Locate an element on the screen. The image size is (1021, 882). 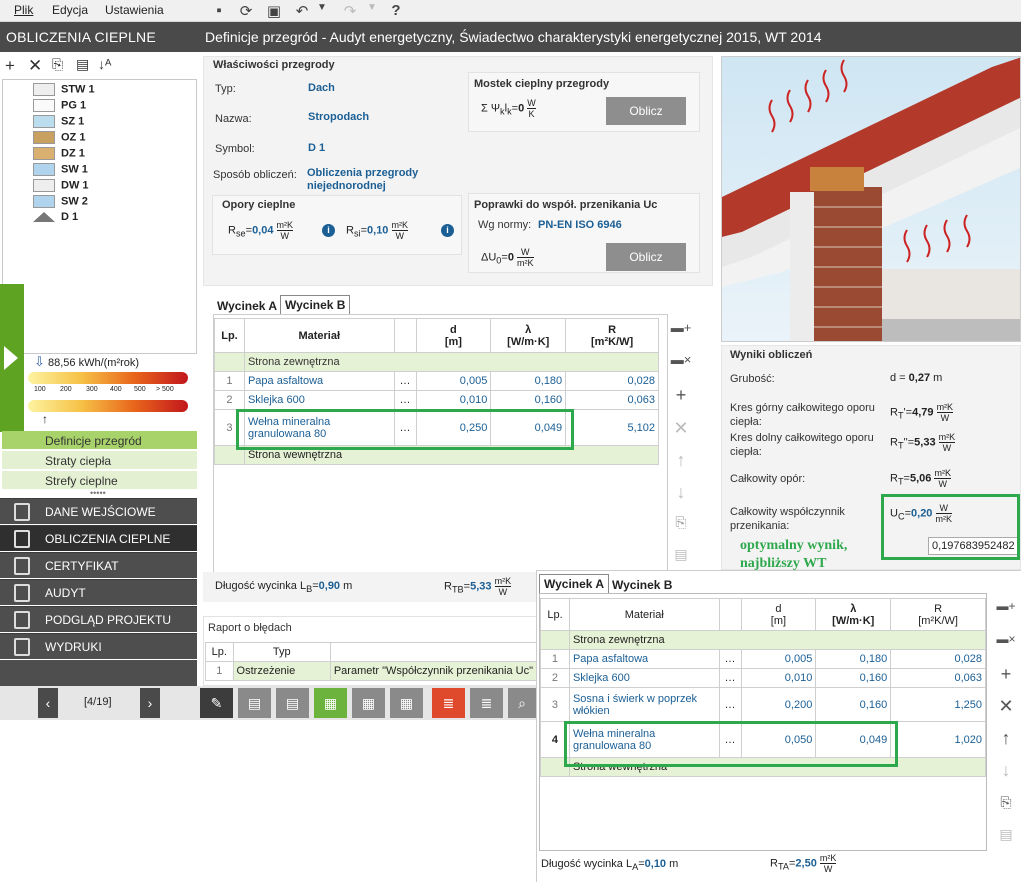
copy-icon: ⎘ is located at coordinates (57, 64).